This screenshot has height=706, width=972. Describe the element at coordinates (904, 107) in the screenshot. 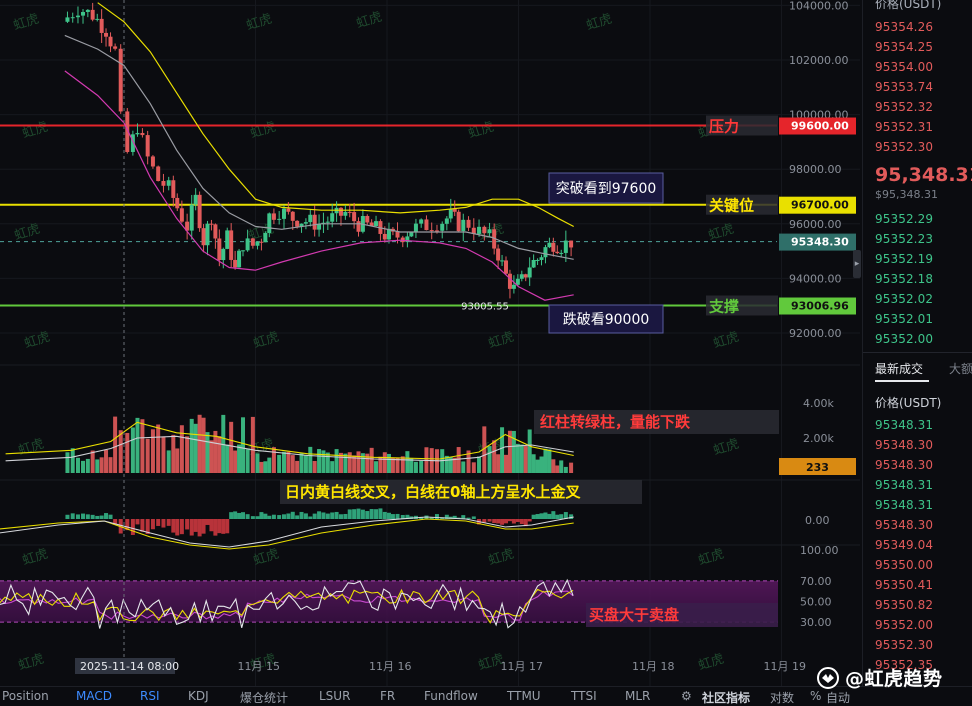

I see `ask-price: 95352.32` at that location.